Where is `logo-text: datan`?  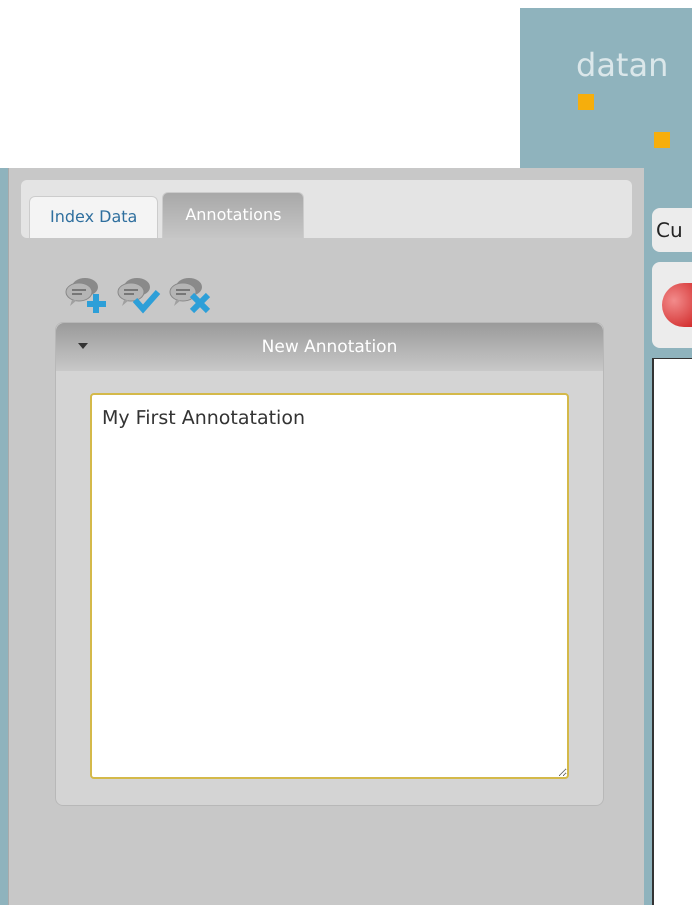 logo-text: datan is located at coordinates (622, 65).